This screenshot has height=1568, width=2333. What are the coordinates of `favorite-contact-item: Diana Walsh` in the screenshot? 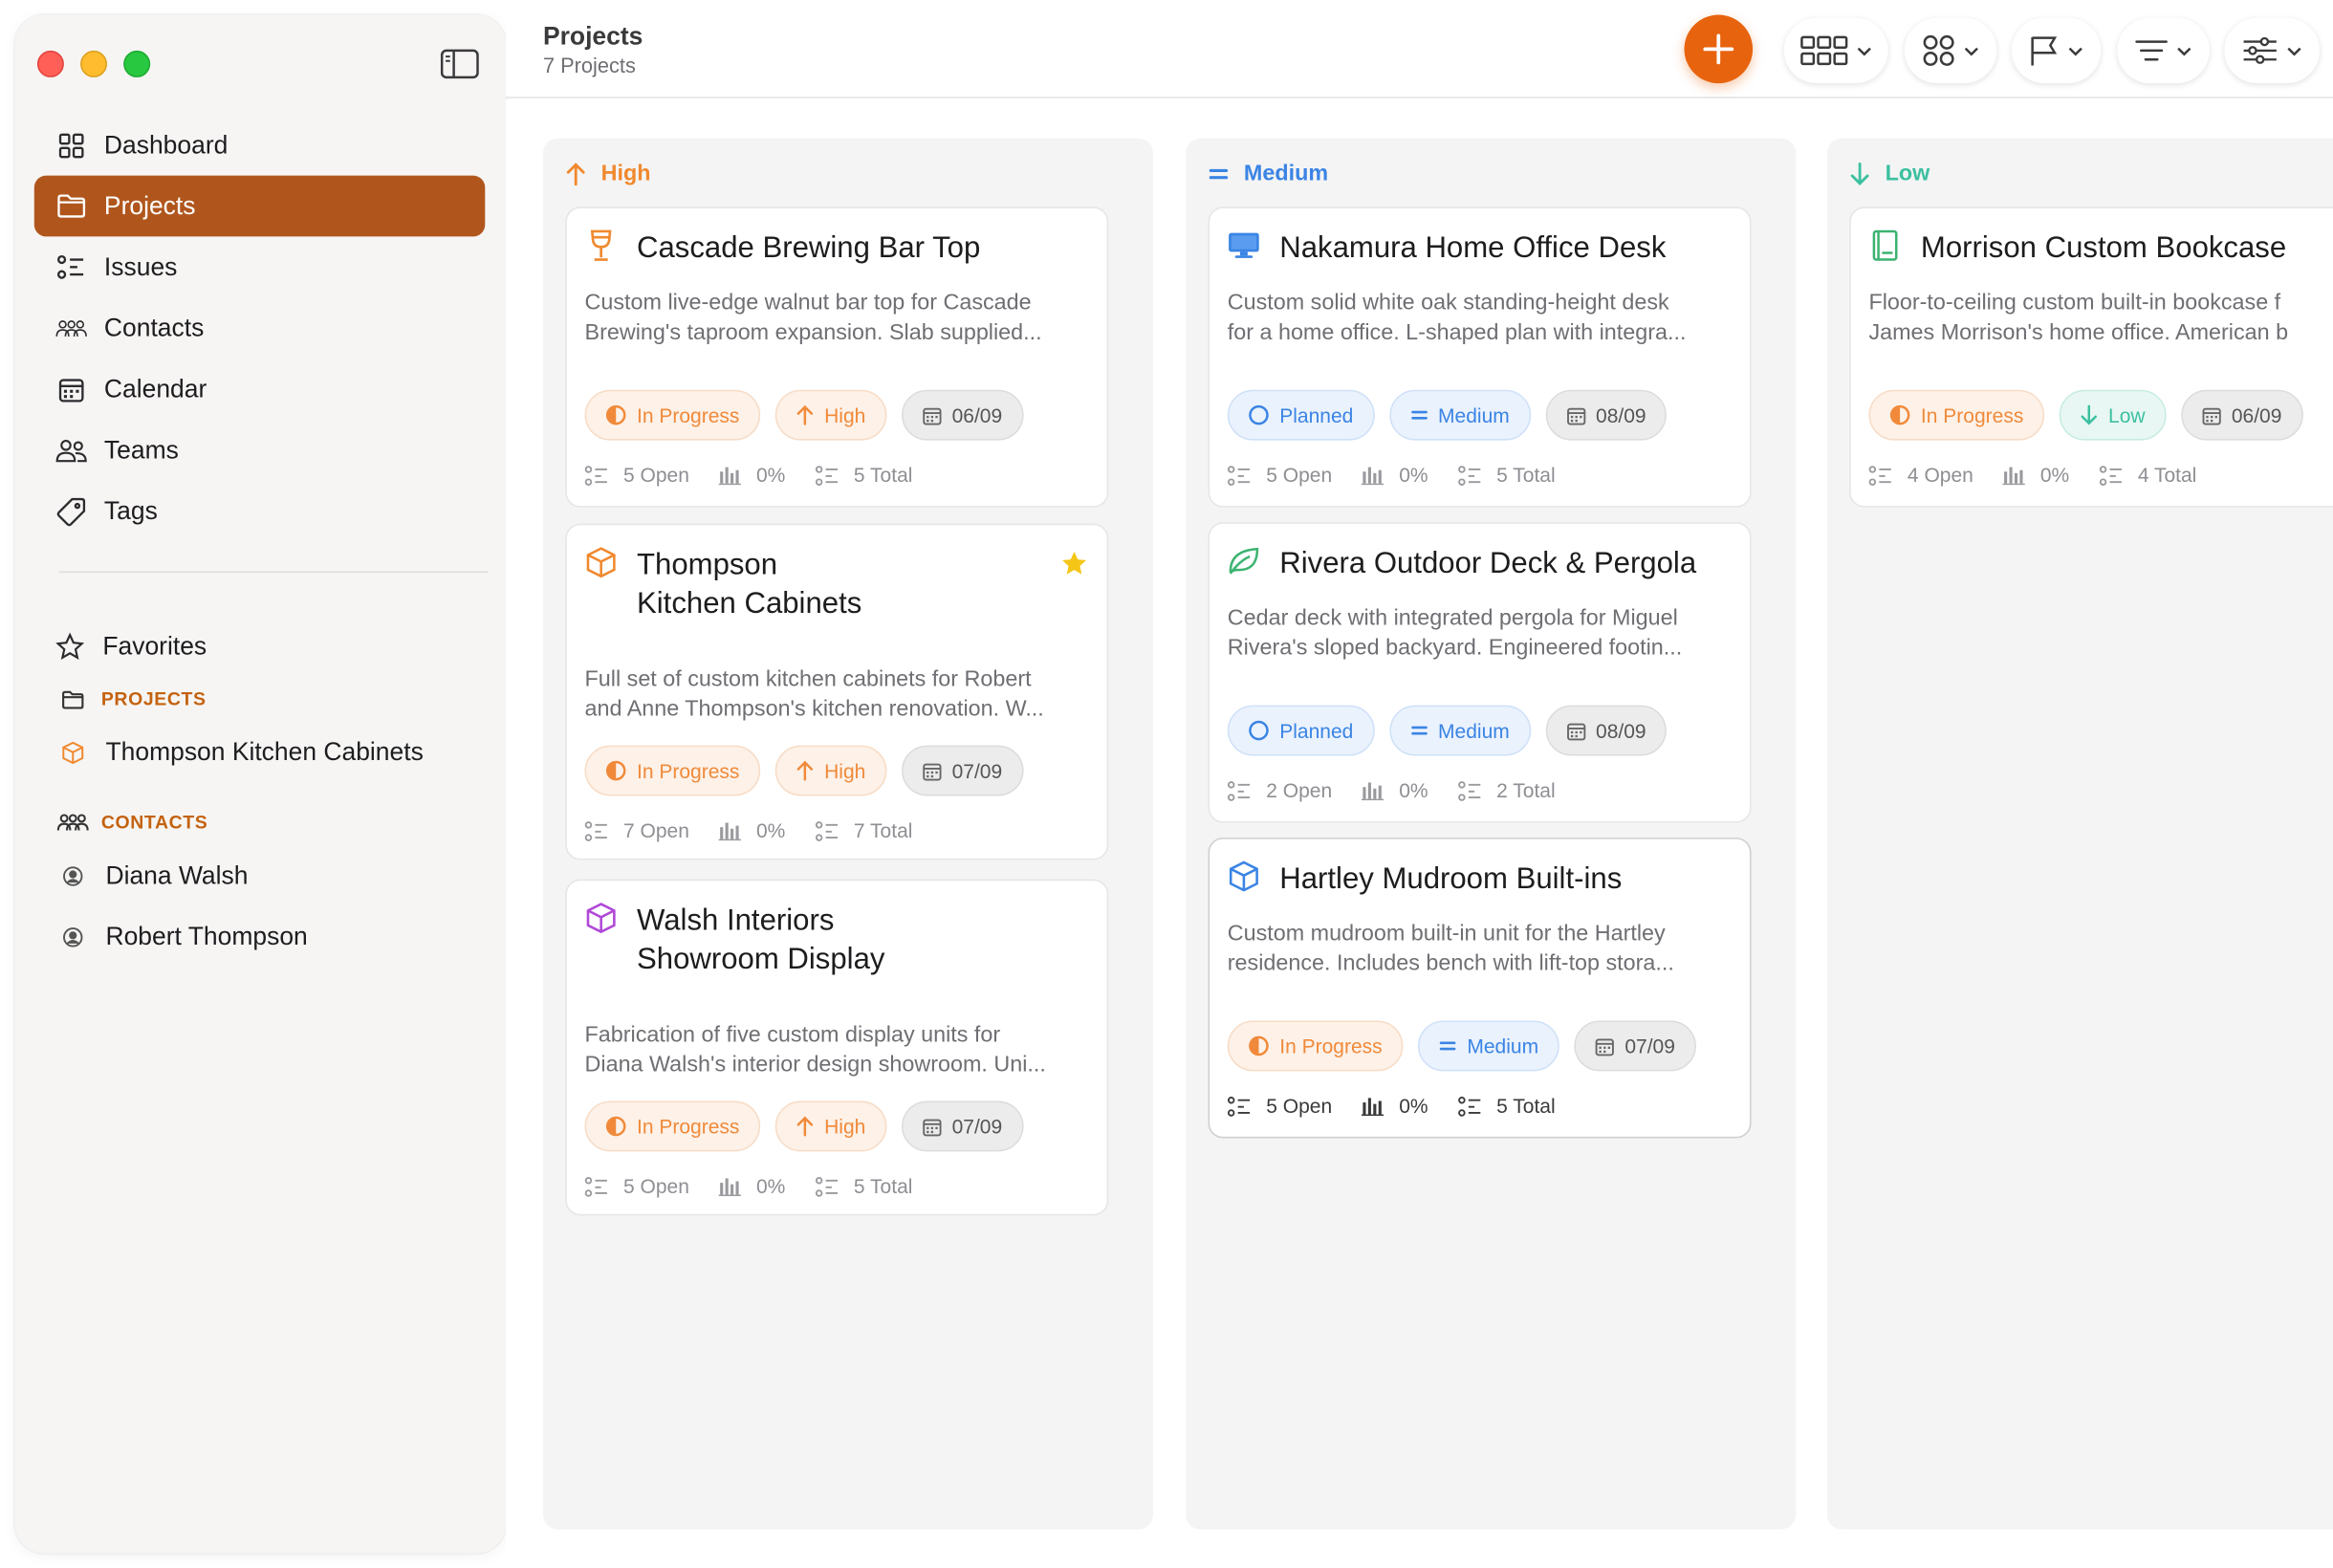 It's located at (266, 875).